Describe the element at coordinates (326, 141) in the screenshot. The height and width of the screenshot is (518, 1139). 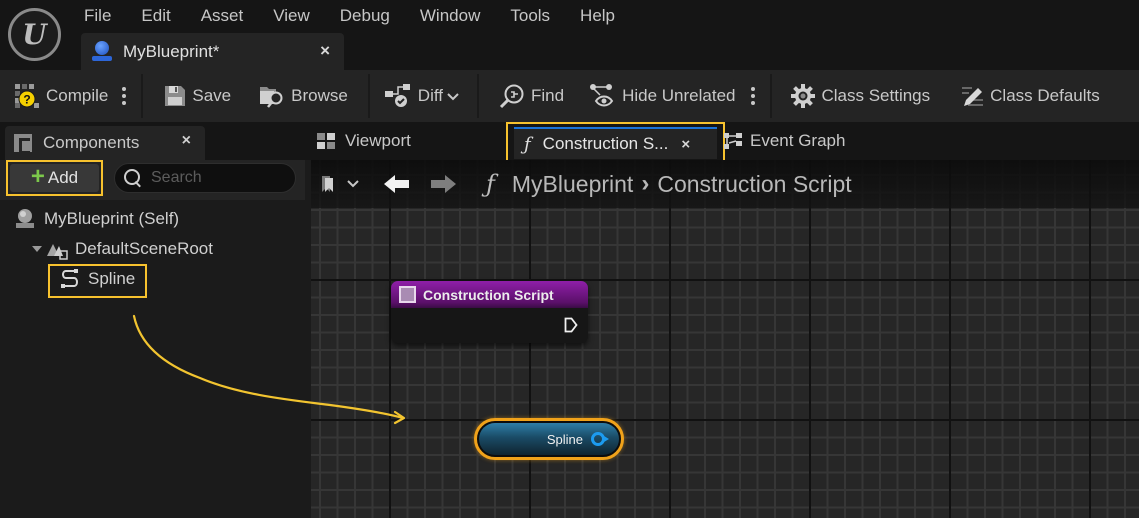
I see `viewport-icon` at that location.